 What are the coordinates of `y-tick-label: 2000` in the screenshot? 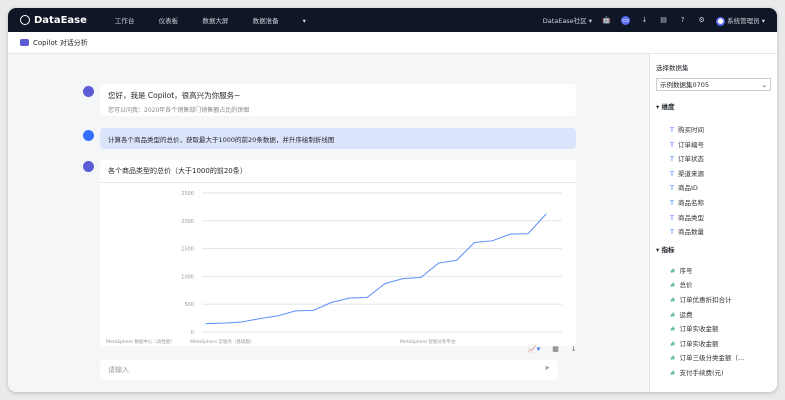 It's located at (187, 222).